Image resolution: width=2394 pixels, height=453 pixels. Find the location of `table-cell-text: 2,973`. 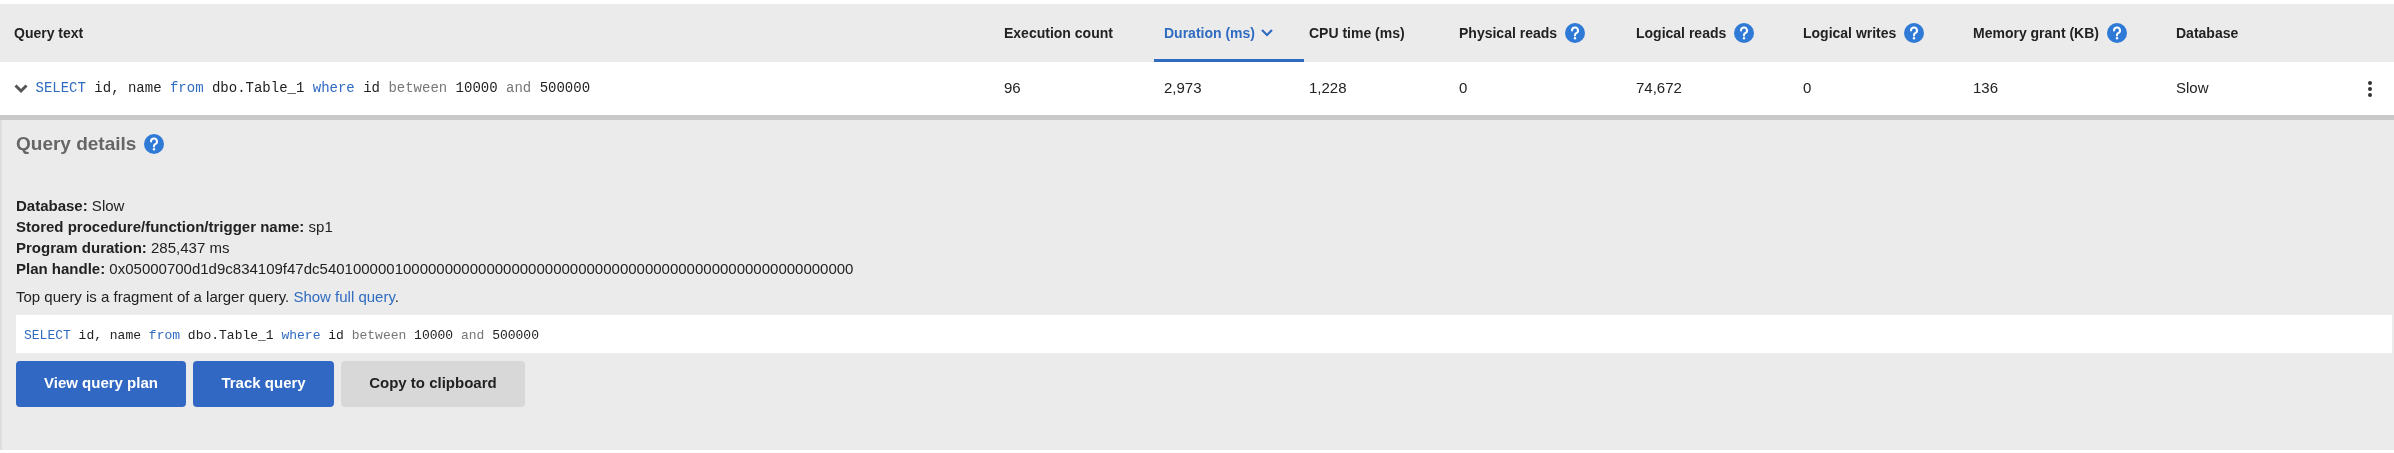

table-cell-text: 2,973 is located at coordinates (1183, 88).